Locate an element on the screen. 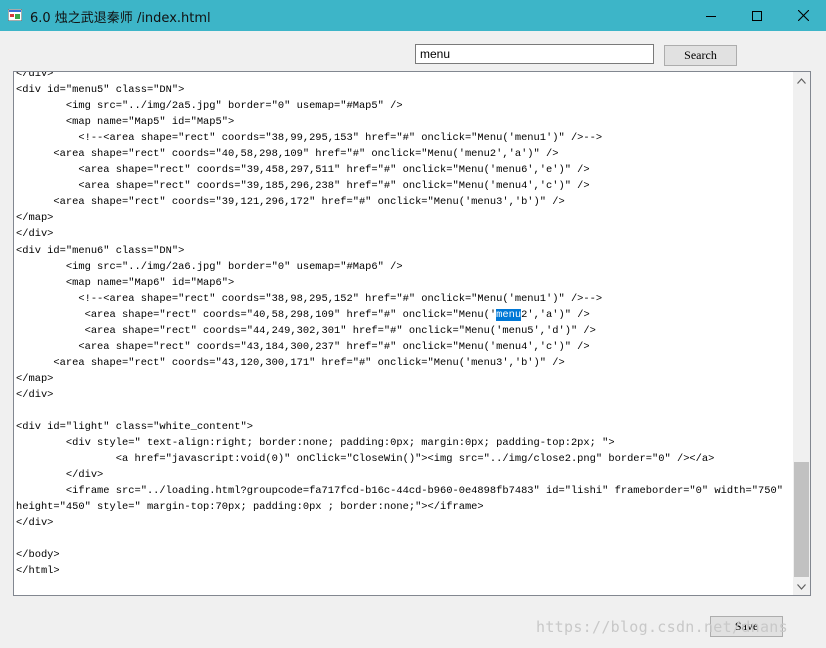  close-button is located at coordinates (803, 15).